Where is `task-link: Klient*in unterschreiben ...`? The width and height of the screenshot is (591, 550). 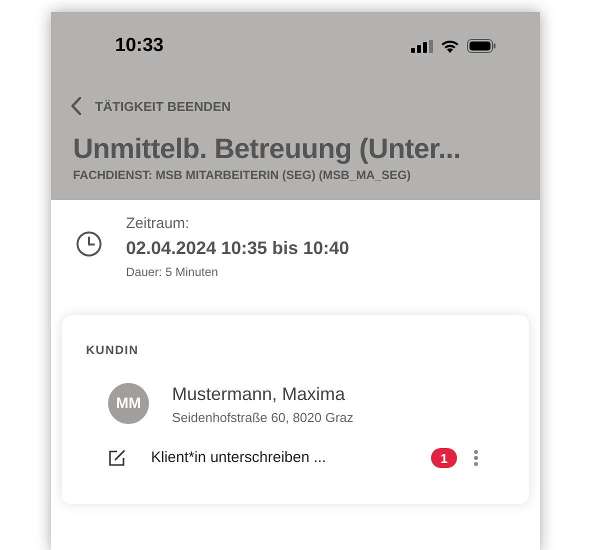 task-link: Klient*in unterschreiben ... is located at coordinates (291, 458).